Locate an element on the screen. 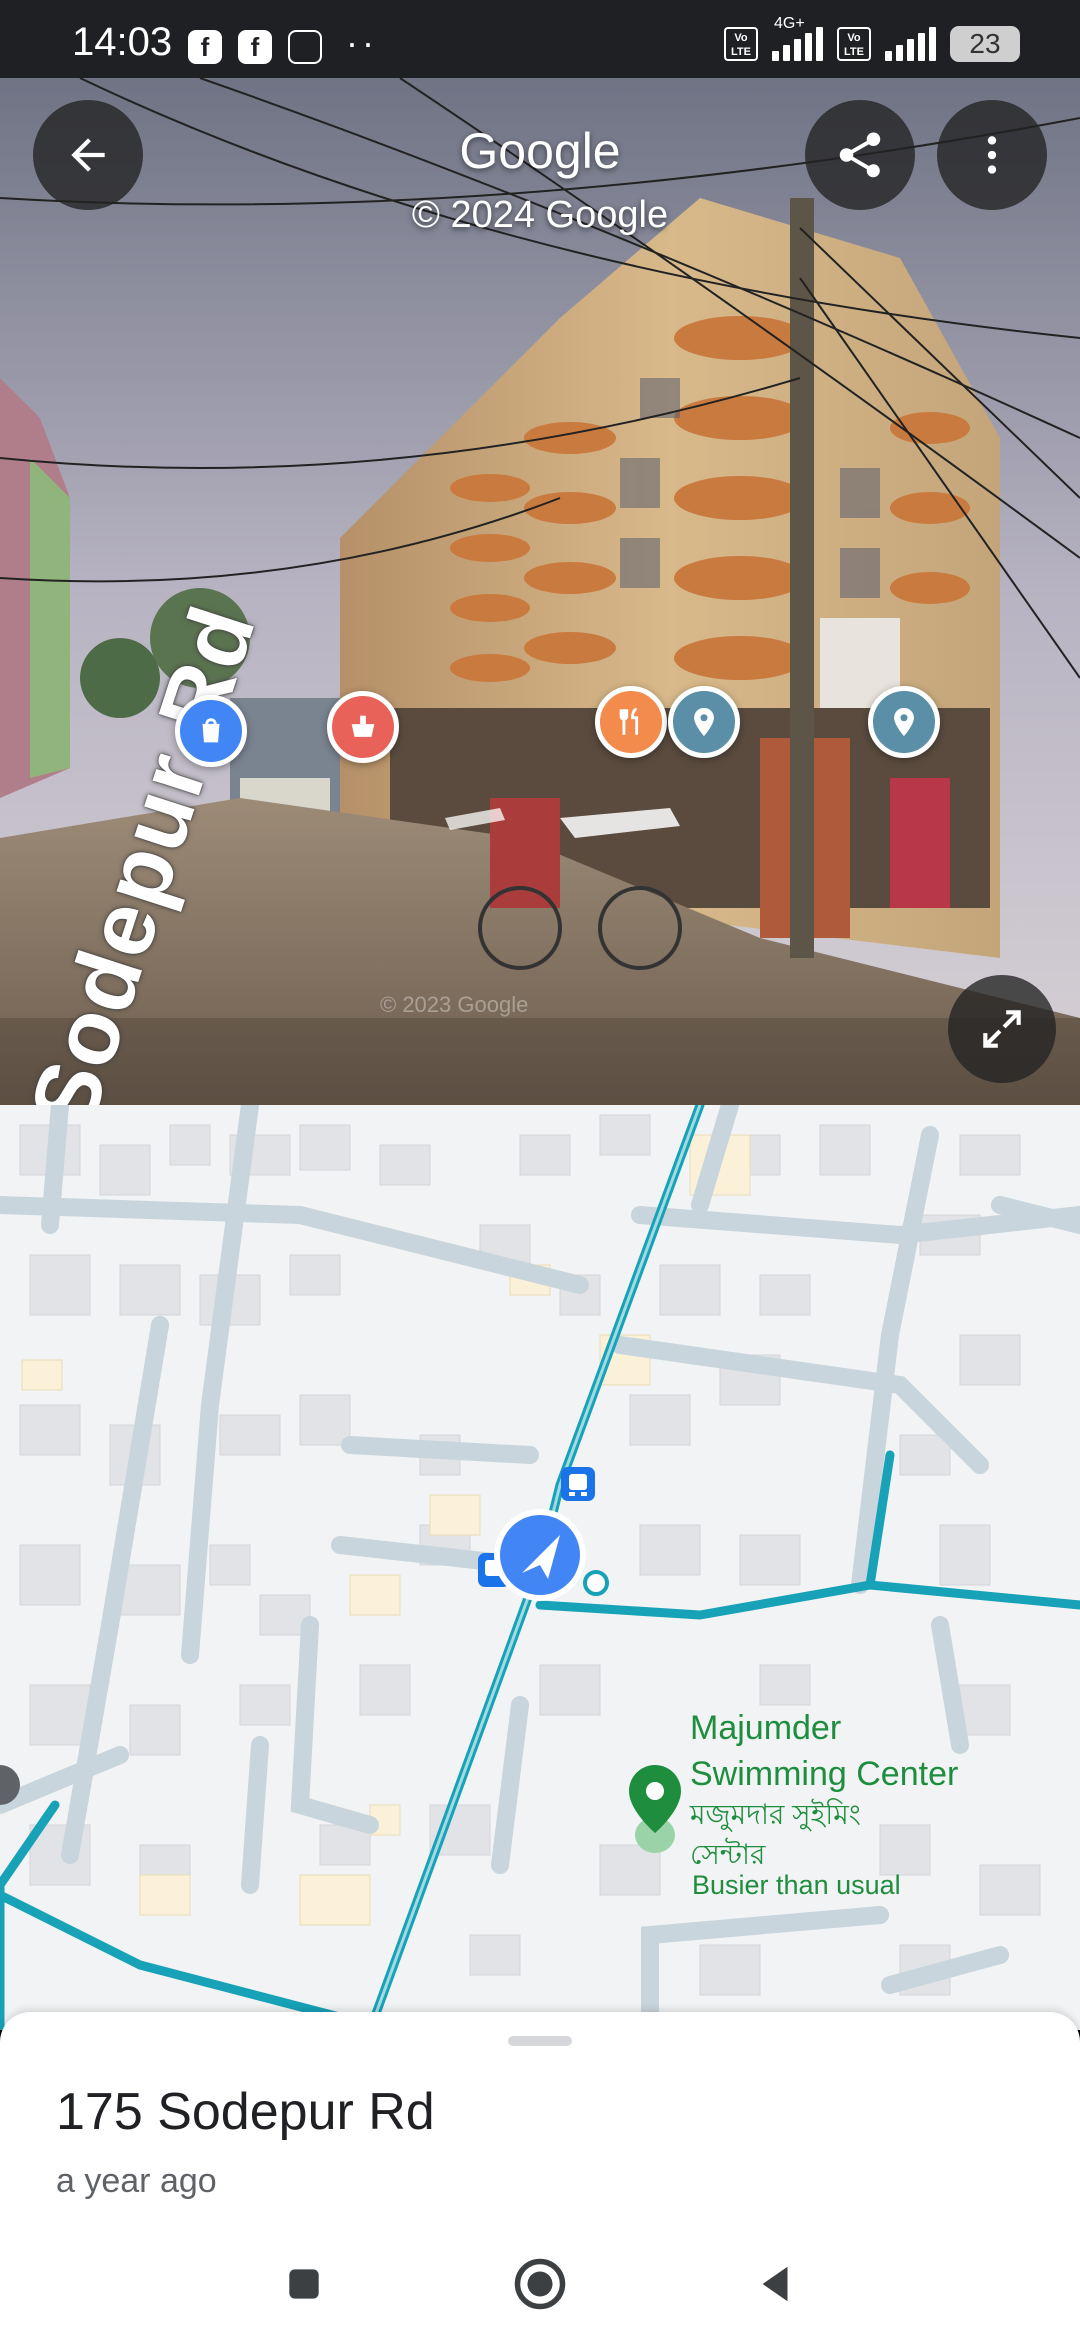 The width and height of the screenshot is (1080, 2340). more-vert-icon is located at coordinates (992, 155).